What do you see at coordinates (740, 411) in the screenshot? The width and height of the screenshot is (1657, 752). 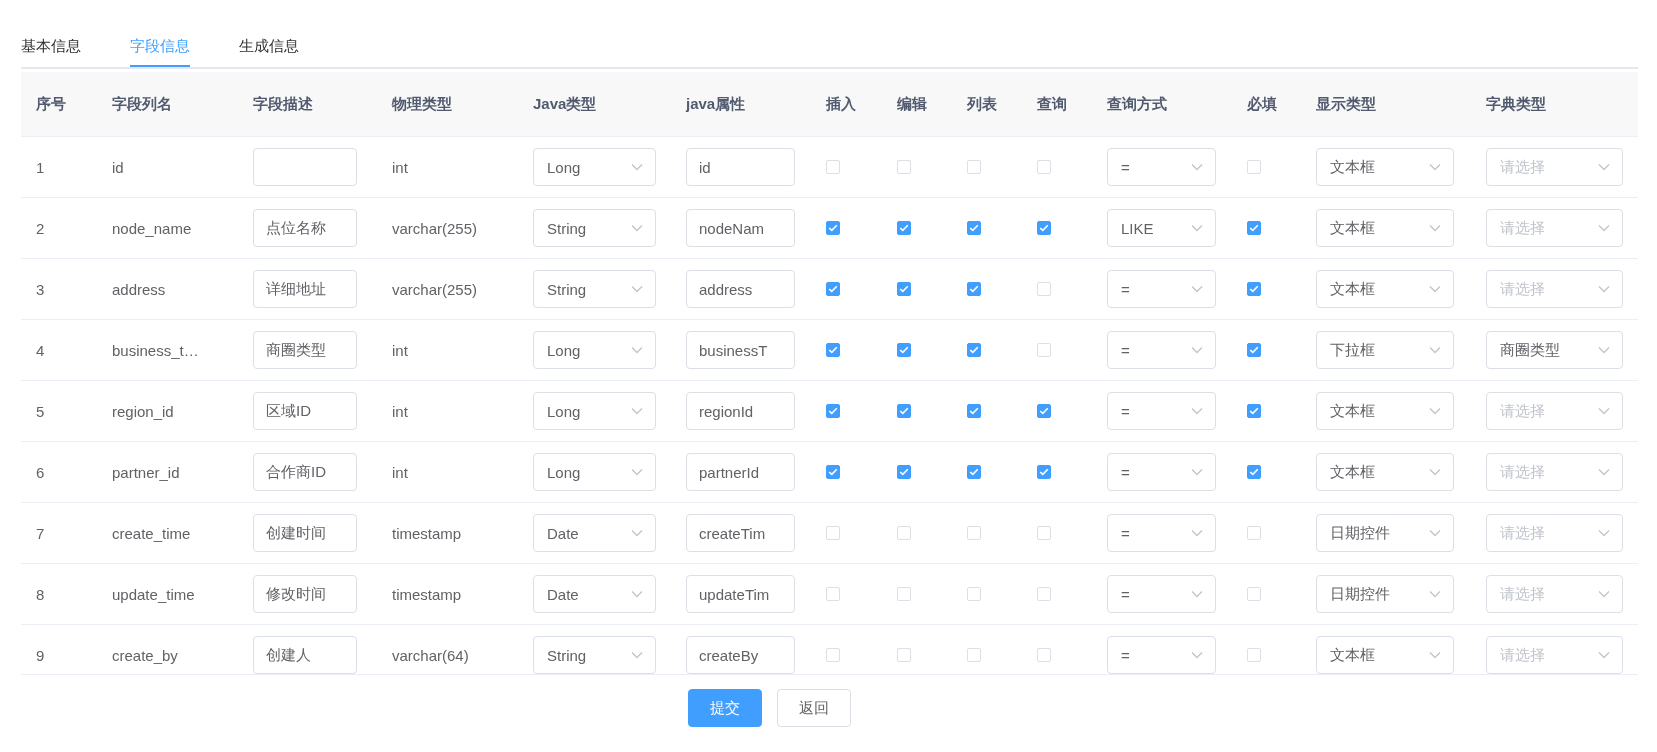 I see `input-field: regionId` at bounding box center [740, 411].